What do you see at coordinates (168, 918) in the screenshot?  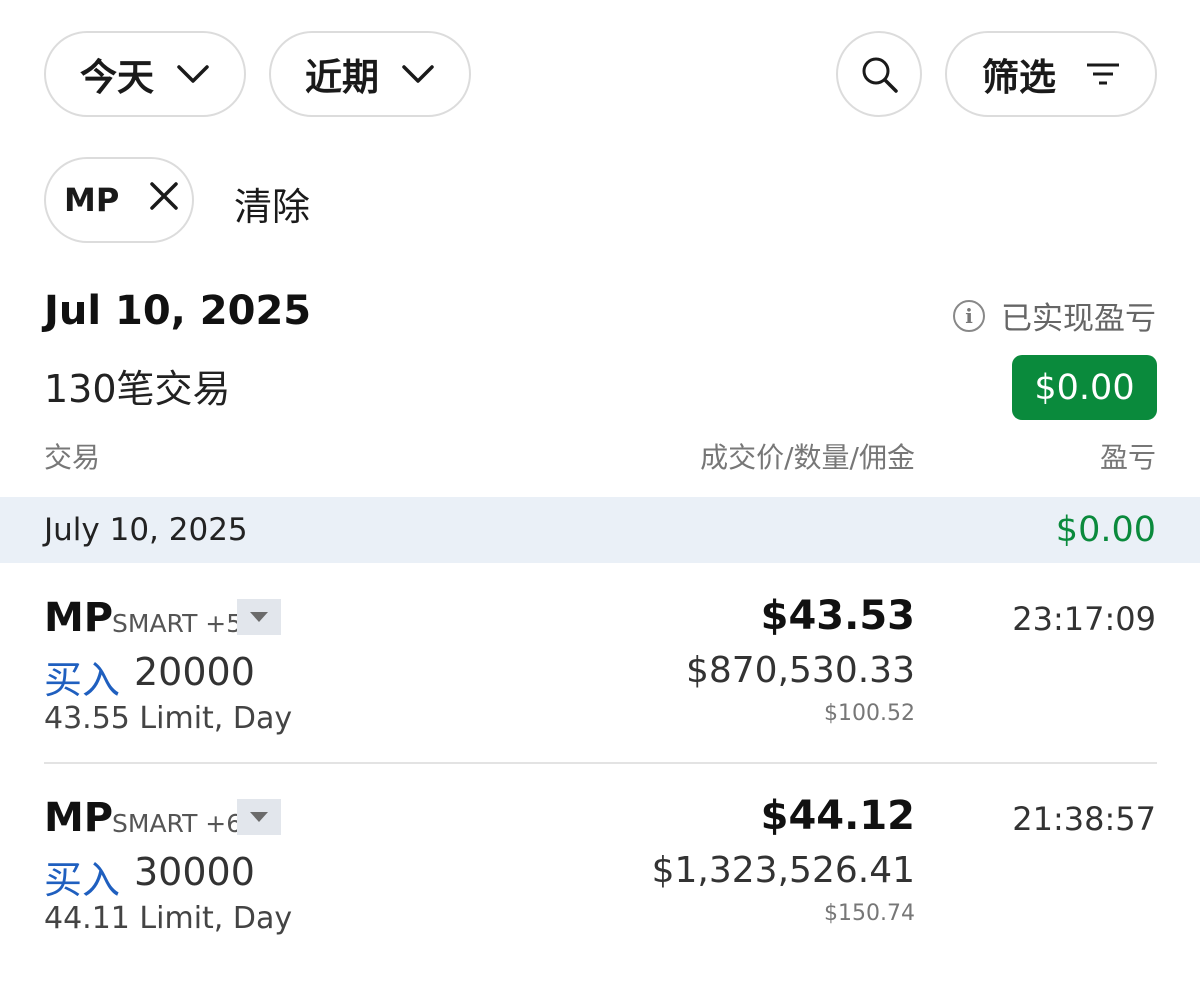 I see `trade-order-type: 44.11 Limit, Day` at bounding box center [168, 918].